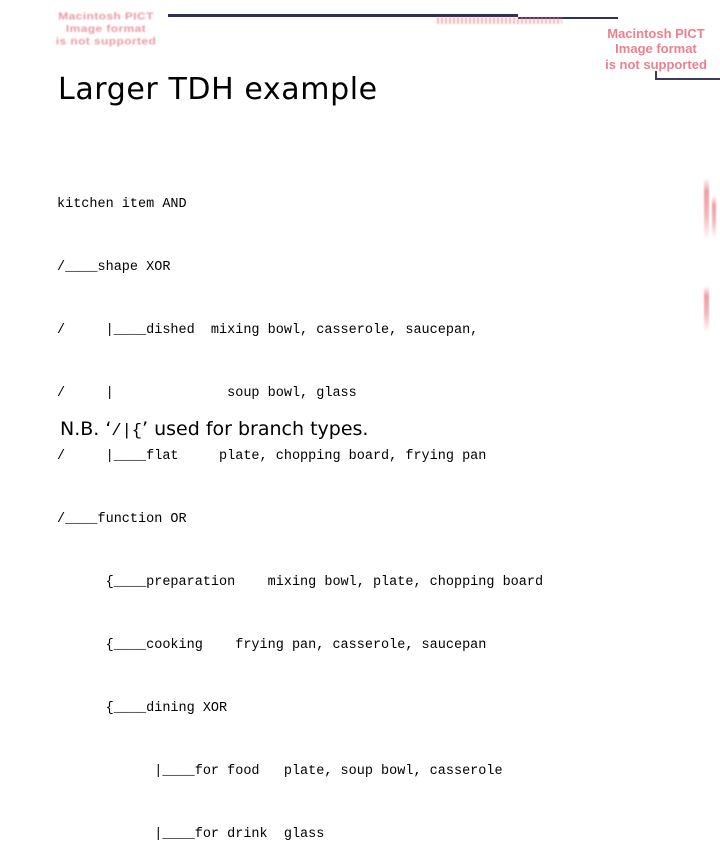 This screenshot has width=720, height=866. What do you see at coordinates (706, 309) in the screenshot?
I see `edge-artifact-lower` at bounding box center [706, 309].